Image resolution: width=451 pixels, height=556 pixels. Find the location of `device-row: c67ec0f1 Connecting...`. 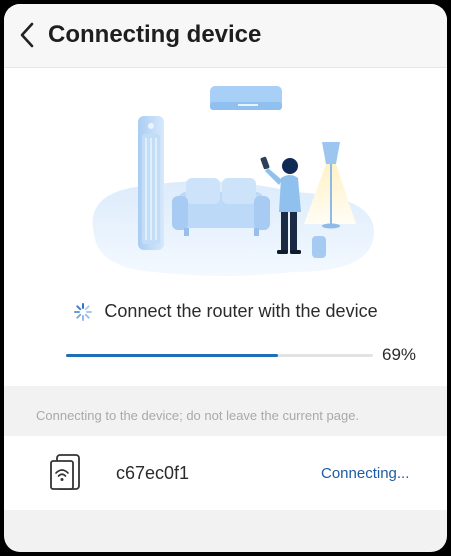

device-row: c67ec0f1 Connecting... is located at coordinates (225, 473).